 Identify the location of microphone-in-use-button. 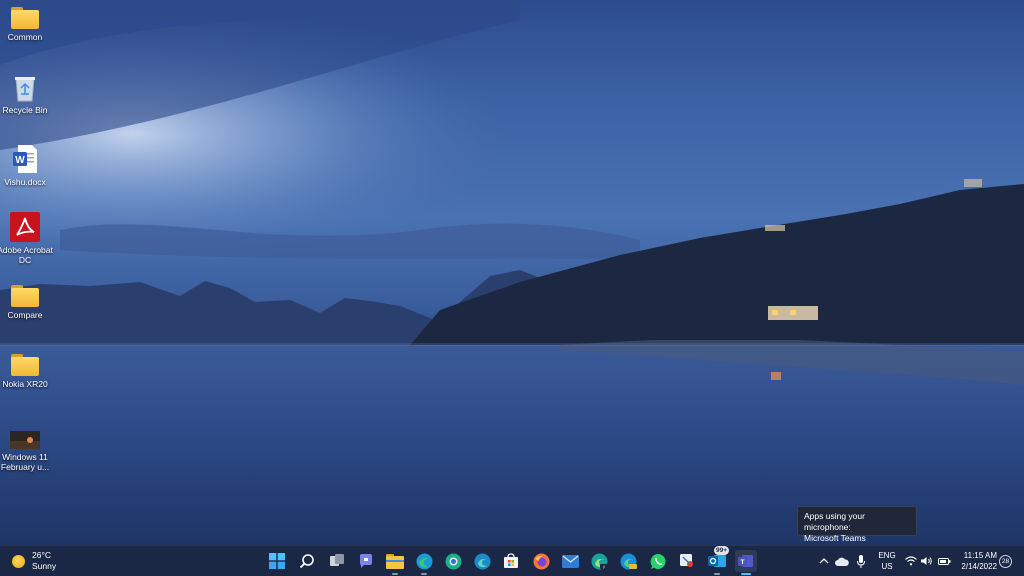
(861, 561).